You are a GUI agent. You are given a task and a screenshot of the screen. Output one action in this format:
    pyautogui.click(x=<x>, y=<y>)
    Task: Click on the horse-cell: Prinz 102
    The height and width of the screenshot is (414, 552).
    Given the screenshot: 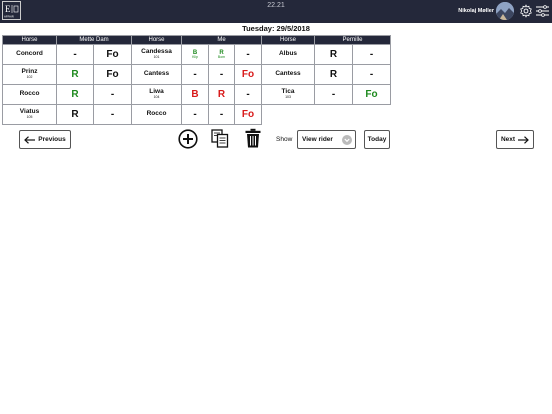 What is the action you would take?
    pyautogui.click(x=29, y=74)
    